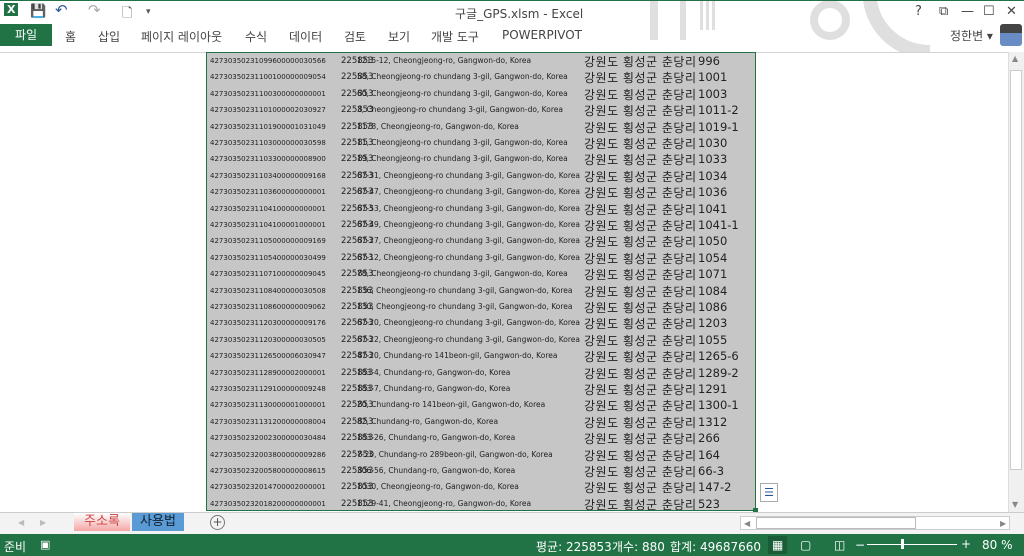 This screenshot has width=1024, height=556. I want to click on tab-review: 검토, so click(355, 36).